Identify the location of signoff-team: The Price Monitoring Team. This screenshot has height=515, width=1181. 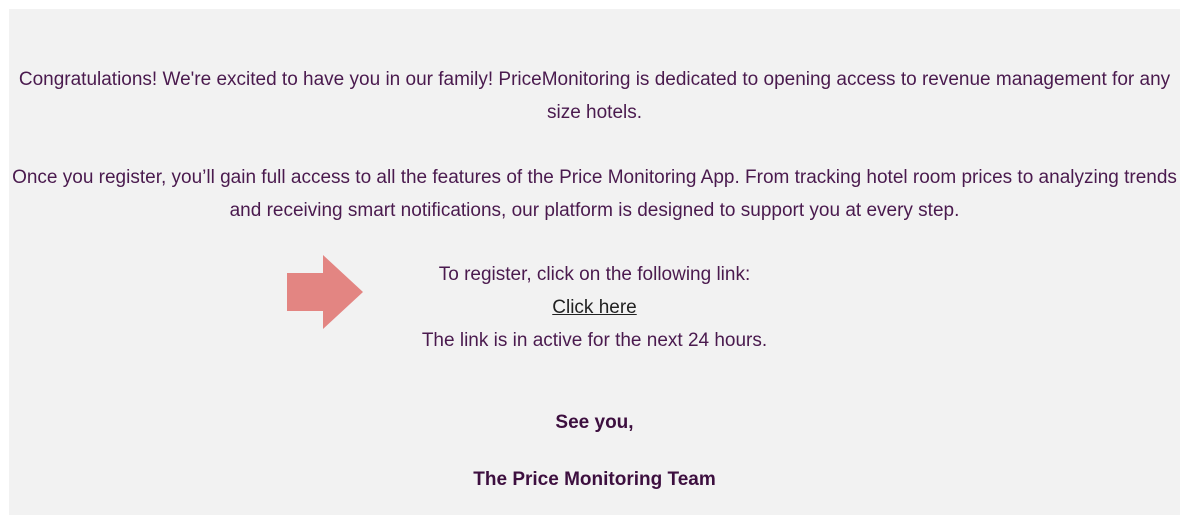
(594, 479).